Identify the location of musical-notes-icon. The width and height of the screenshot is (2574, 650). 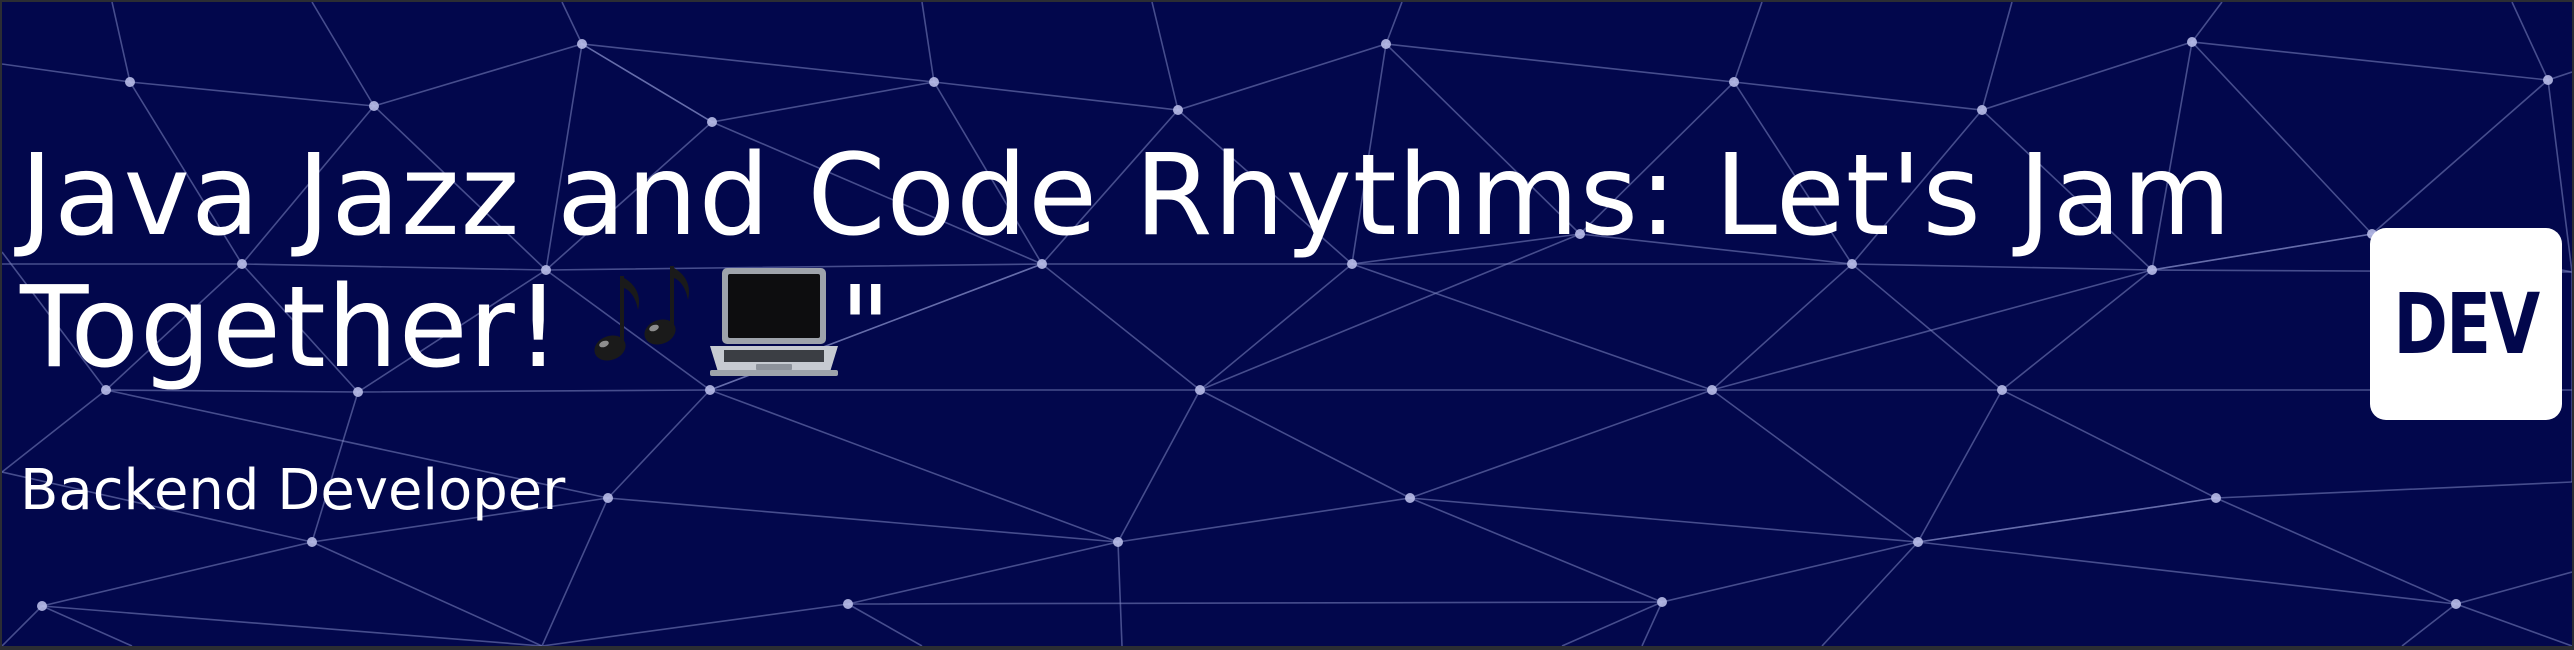
(641, 313).